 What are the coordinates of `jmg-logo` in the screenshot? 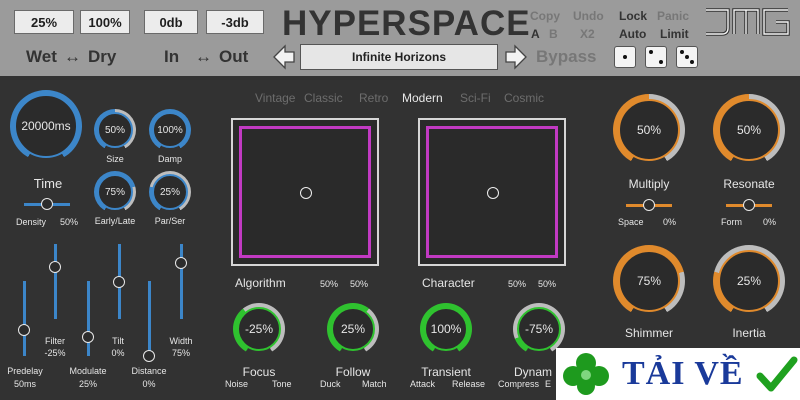 It's located at (748, 22).